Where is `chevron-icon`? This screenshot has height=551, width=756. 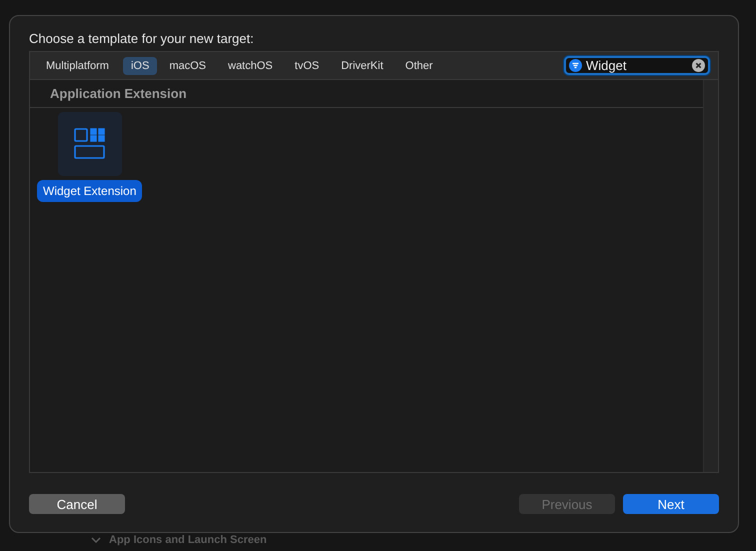 chevron-icon is located at coordinates (96, 540).